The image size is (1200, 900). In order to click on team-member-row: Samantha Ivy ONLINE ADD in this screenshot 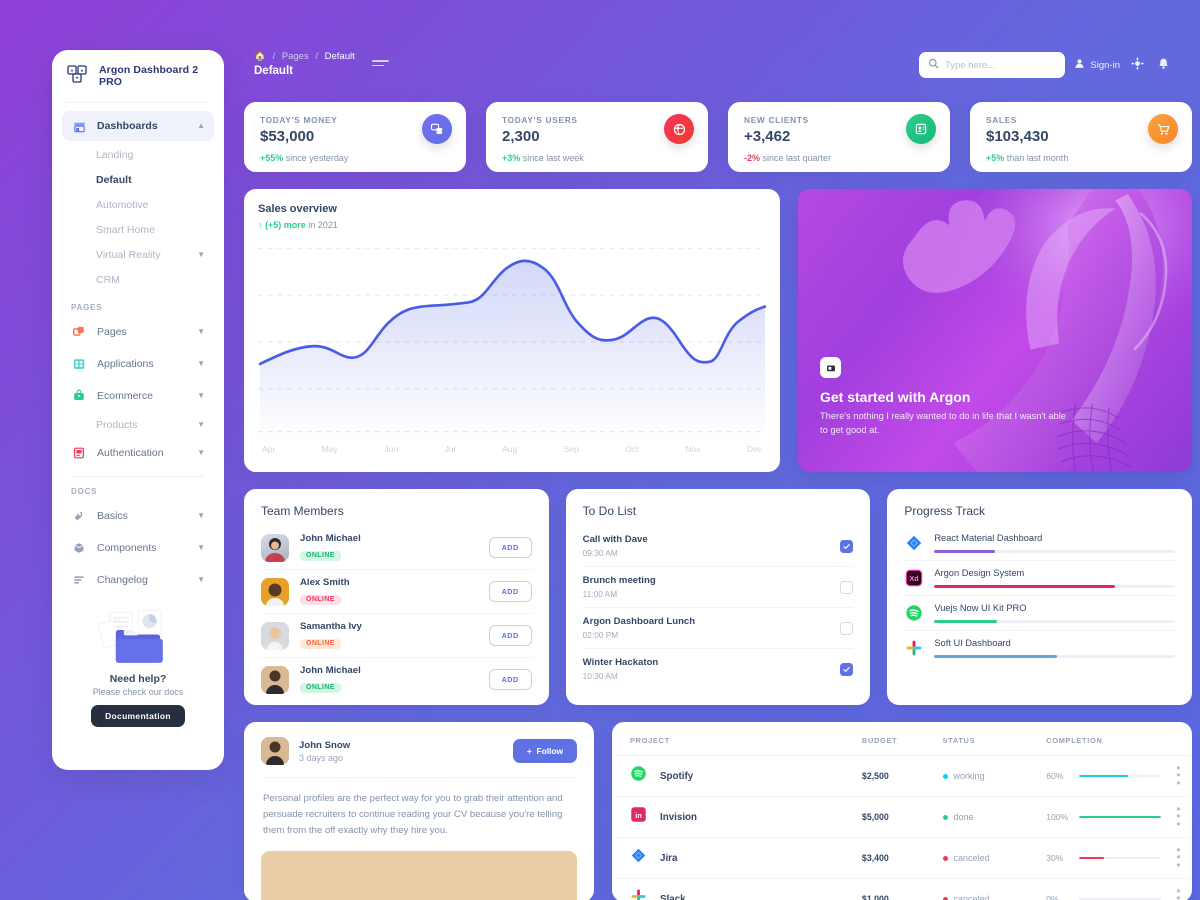, I will do `click(396, 636)`.